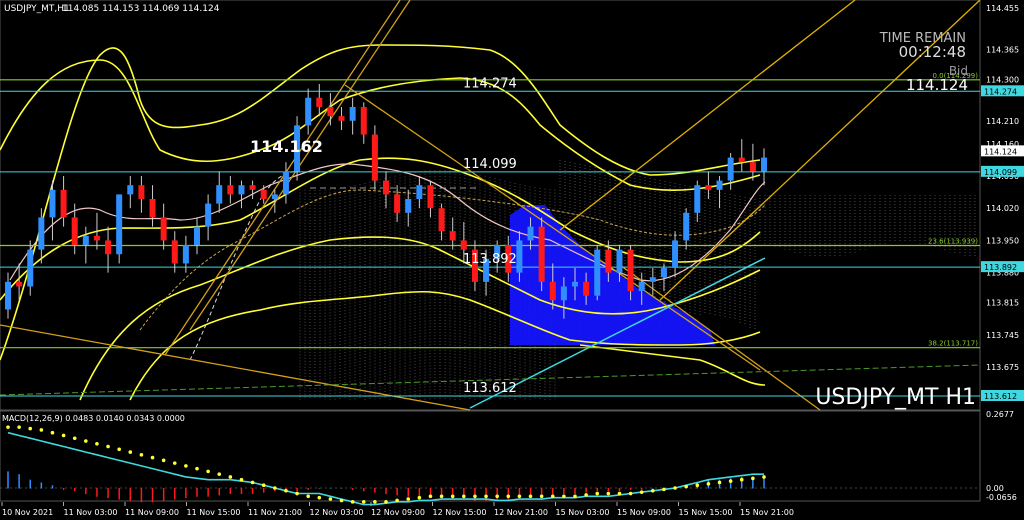  I want to click on ohlc-readout: 114.085 114.153 114.069 114.124, so click(141, 9).